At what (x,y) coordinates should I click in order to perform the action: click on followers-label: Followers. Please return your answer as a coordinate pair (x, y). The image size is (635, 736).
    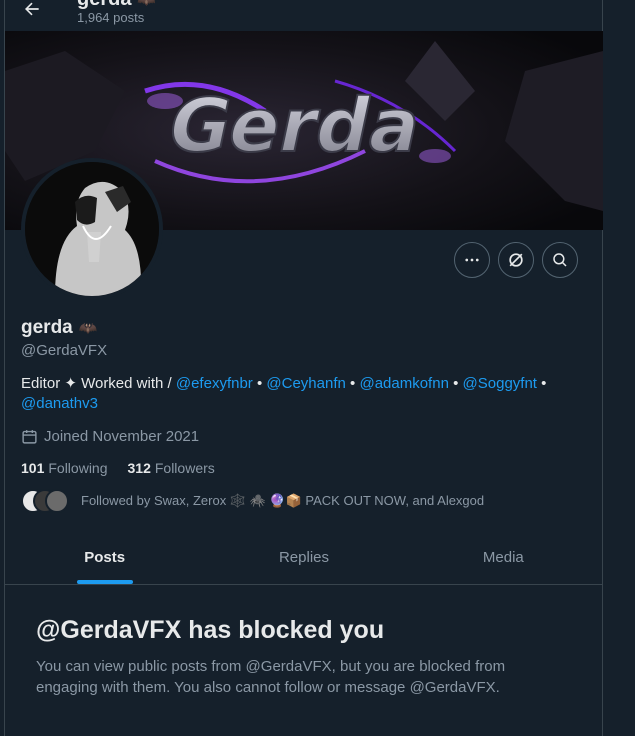
    Looking at the image, I should click on (184, 468).